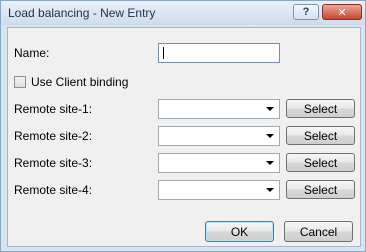 The height and width of the screenshot is (252, 366). I want to click on close-button: ✕, so click(342, 12).